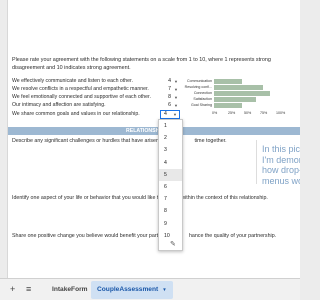 The height and width of the screenshot is (300, 320). What do you see at coordinates (165, 114) in the screenshot?
I see `active-rating-value: 4` at bounding box center [165, 114].